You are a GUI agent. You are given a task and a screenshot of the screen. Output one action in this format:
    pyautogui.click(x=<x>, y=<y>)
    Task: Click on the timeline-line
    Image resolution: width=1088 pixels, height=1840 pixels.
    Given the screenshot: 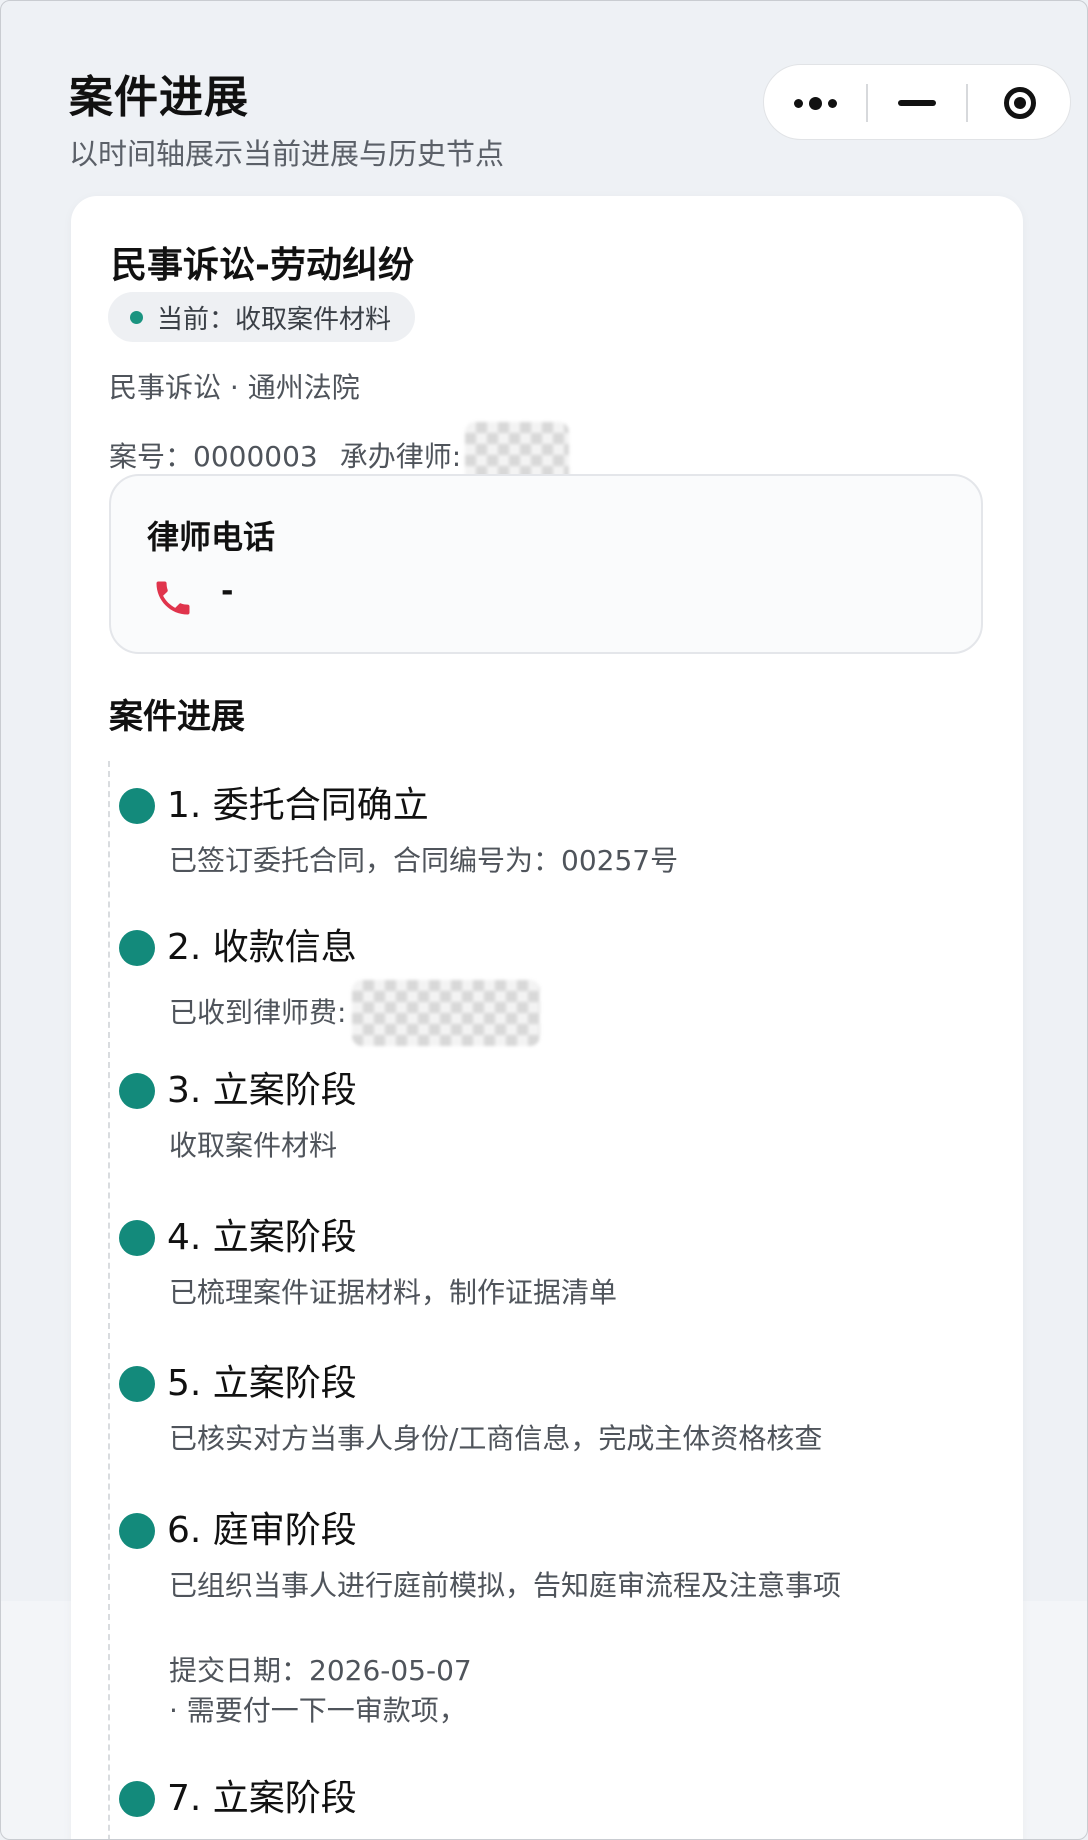 What is the action you would take?
    pyautogui.click(x=109, y=1300)
    